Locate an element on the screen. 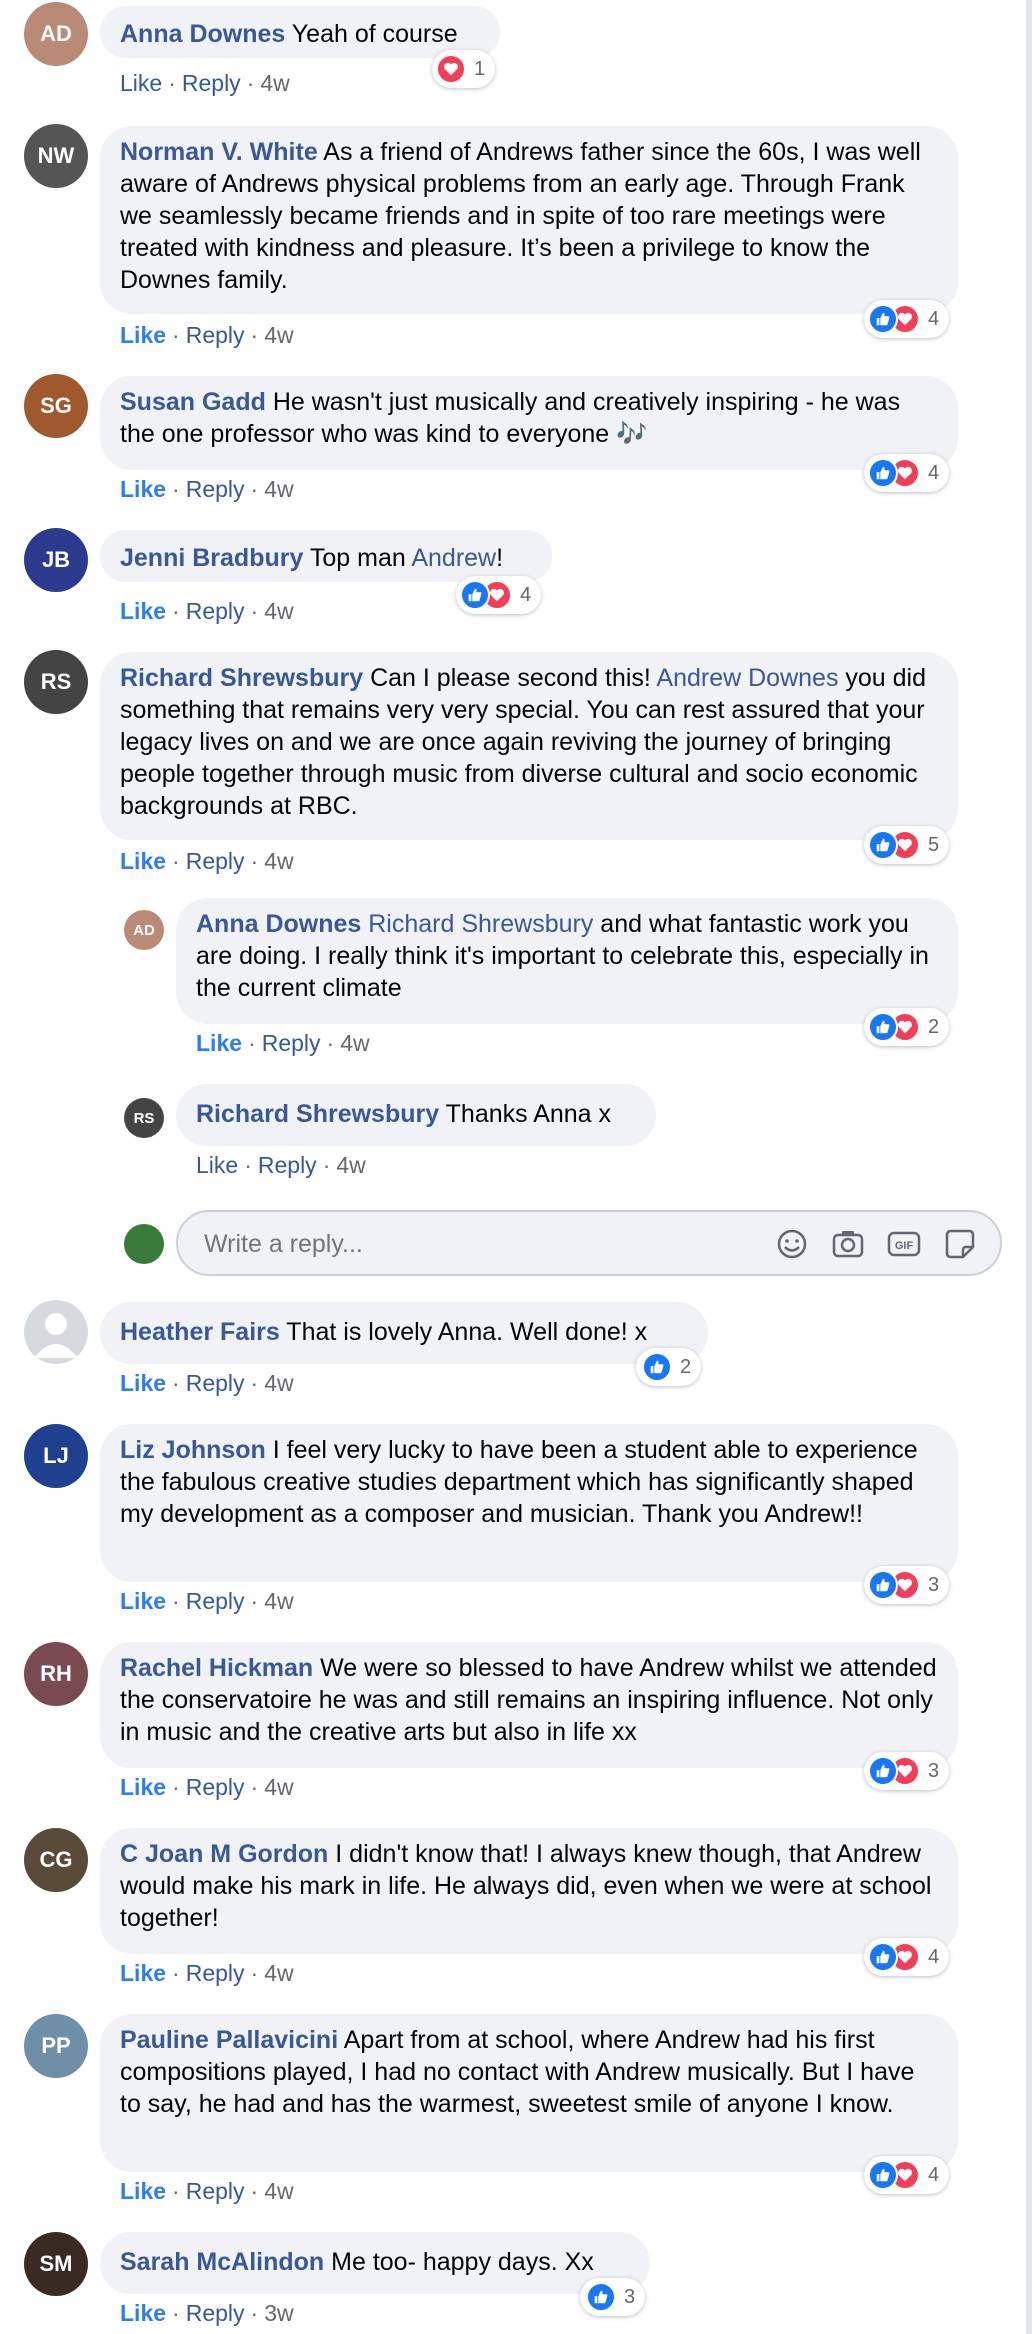  avatar: NW is located at coordinates (56, 156).